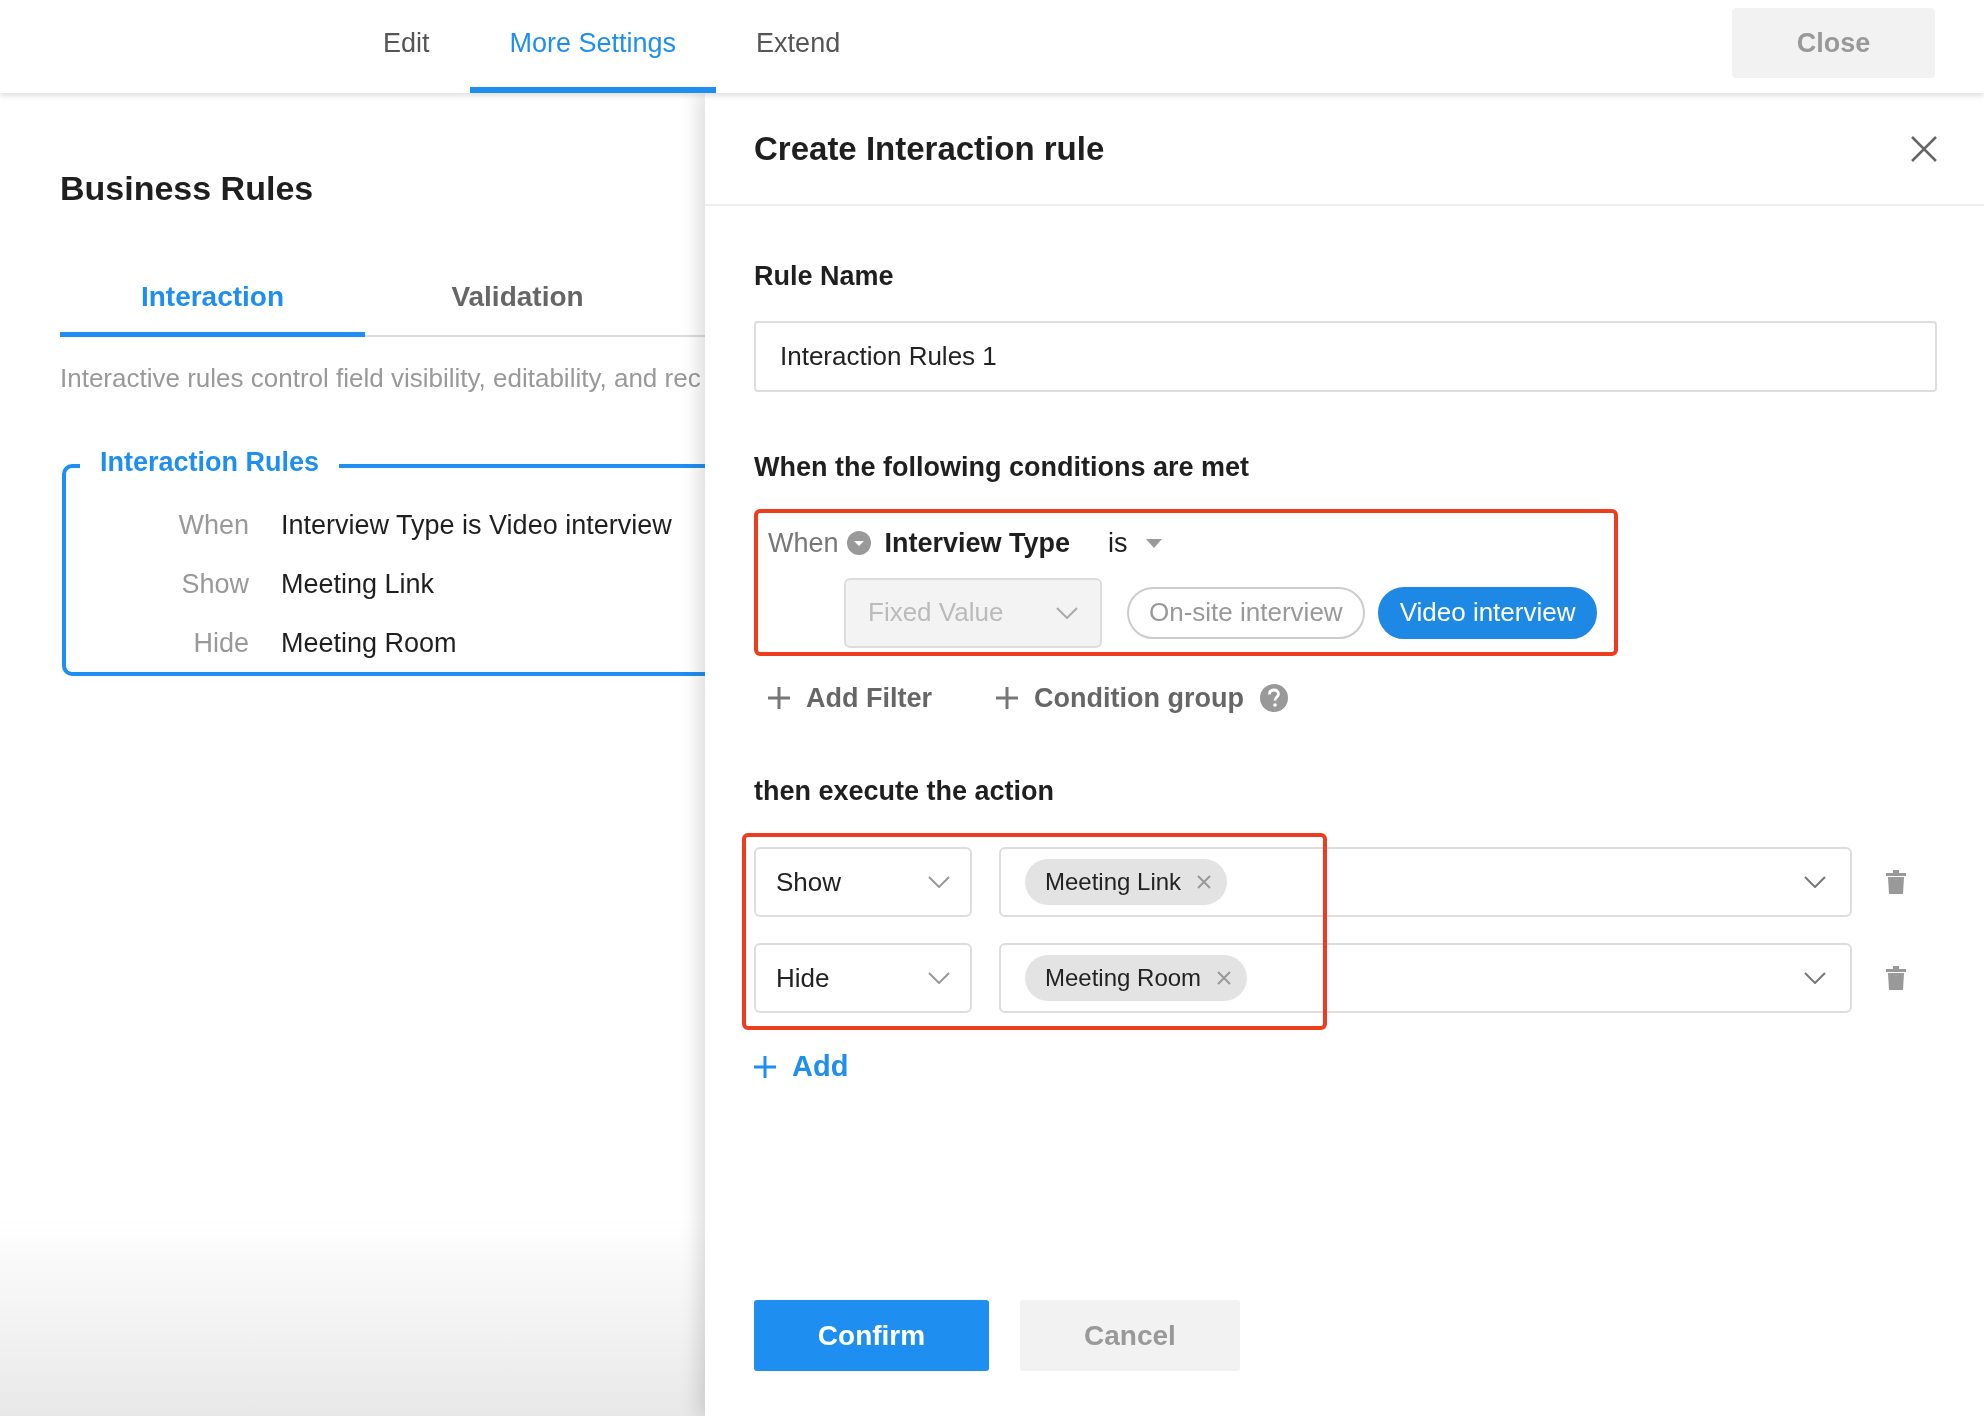 This screenshot has height=1416, width=1984. What do you see at coordinates (929, 148) in the screenshot?
I see `drawer-title: Create Interaction rule` at bounding box center [929, 148].